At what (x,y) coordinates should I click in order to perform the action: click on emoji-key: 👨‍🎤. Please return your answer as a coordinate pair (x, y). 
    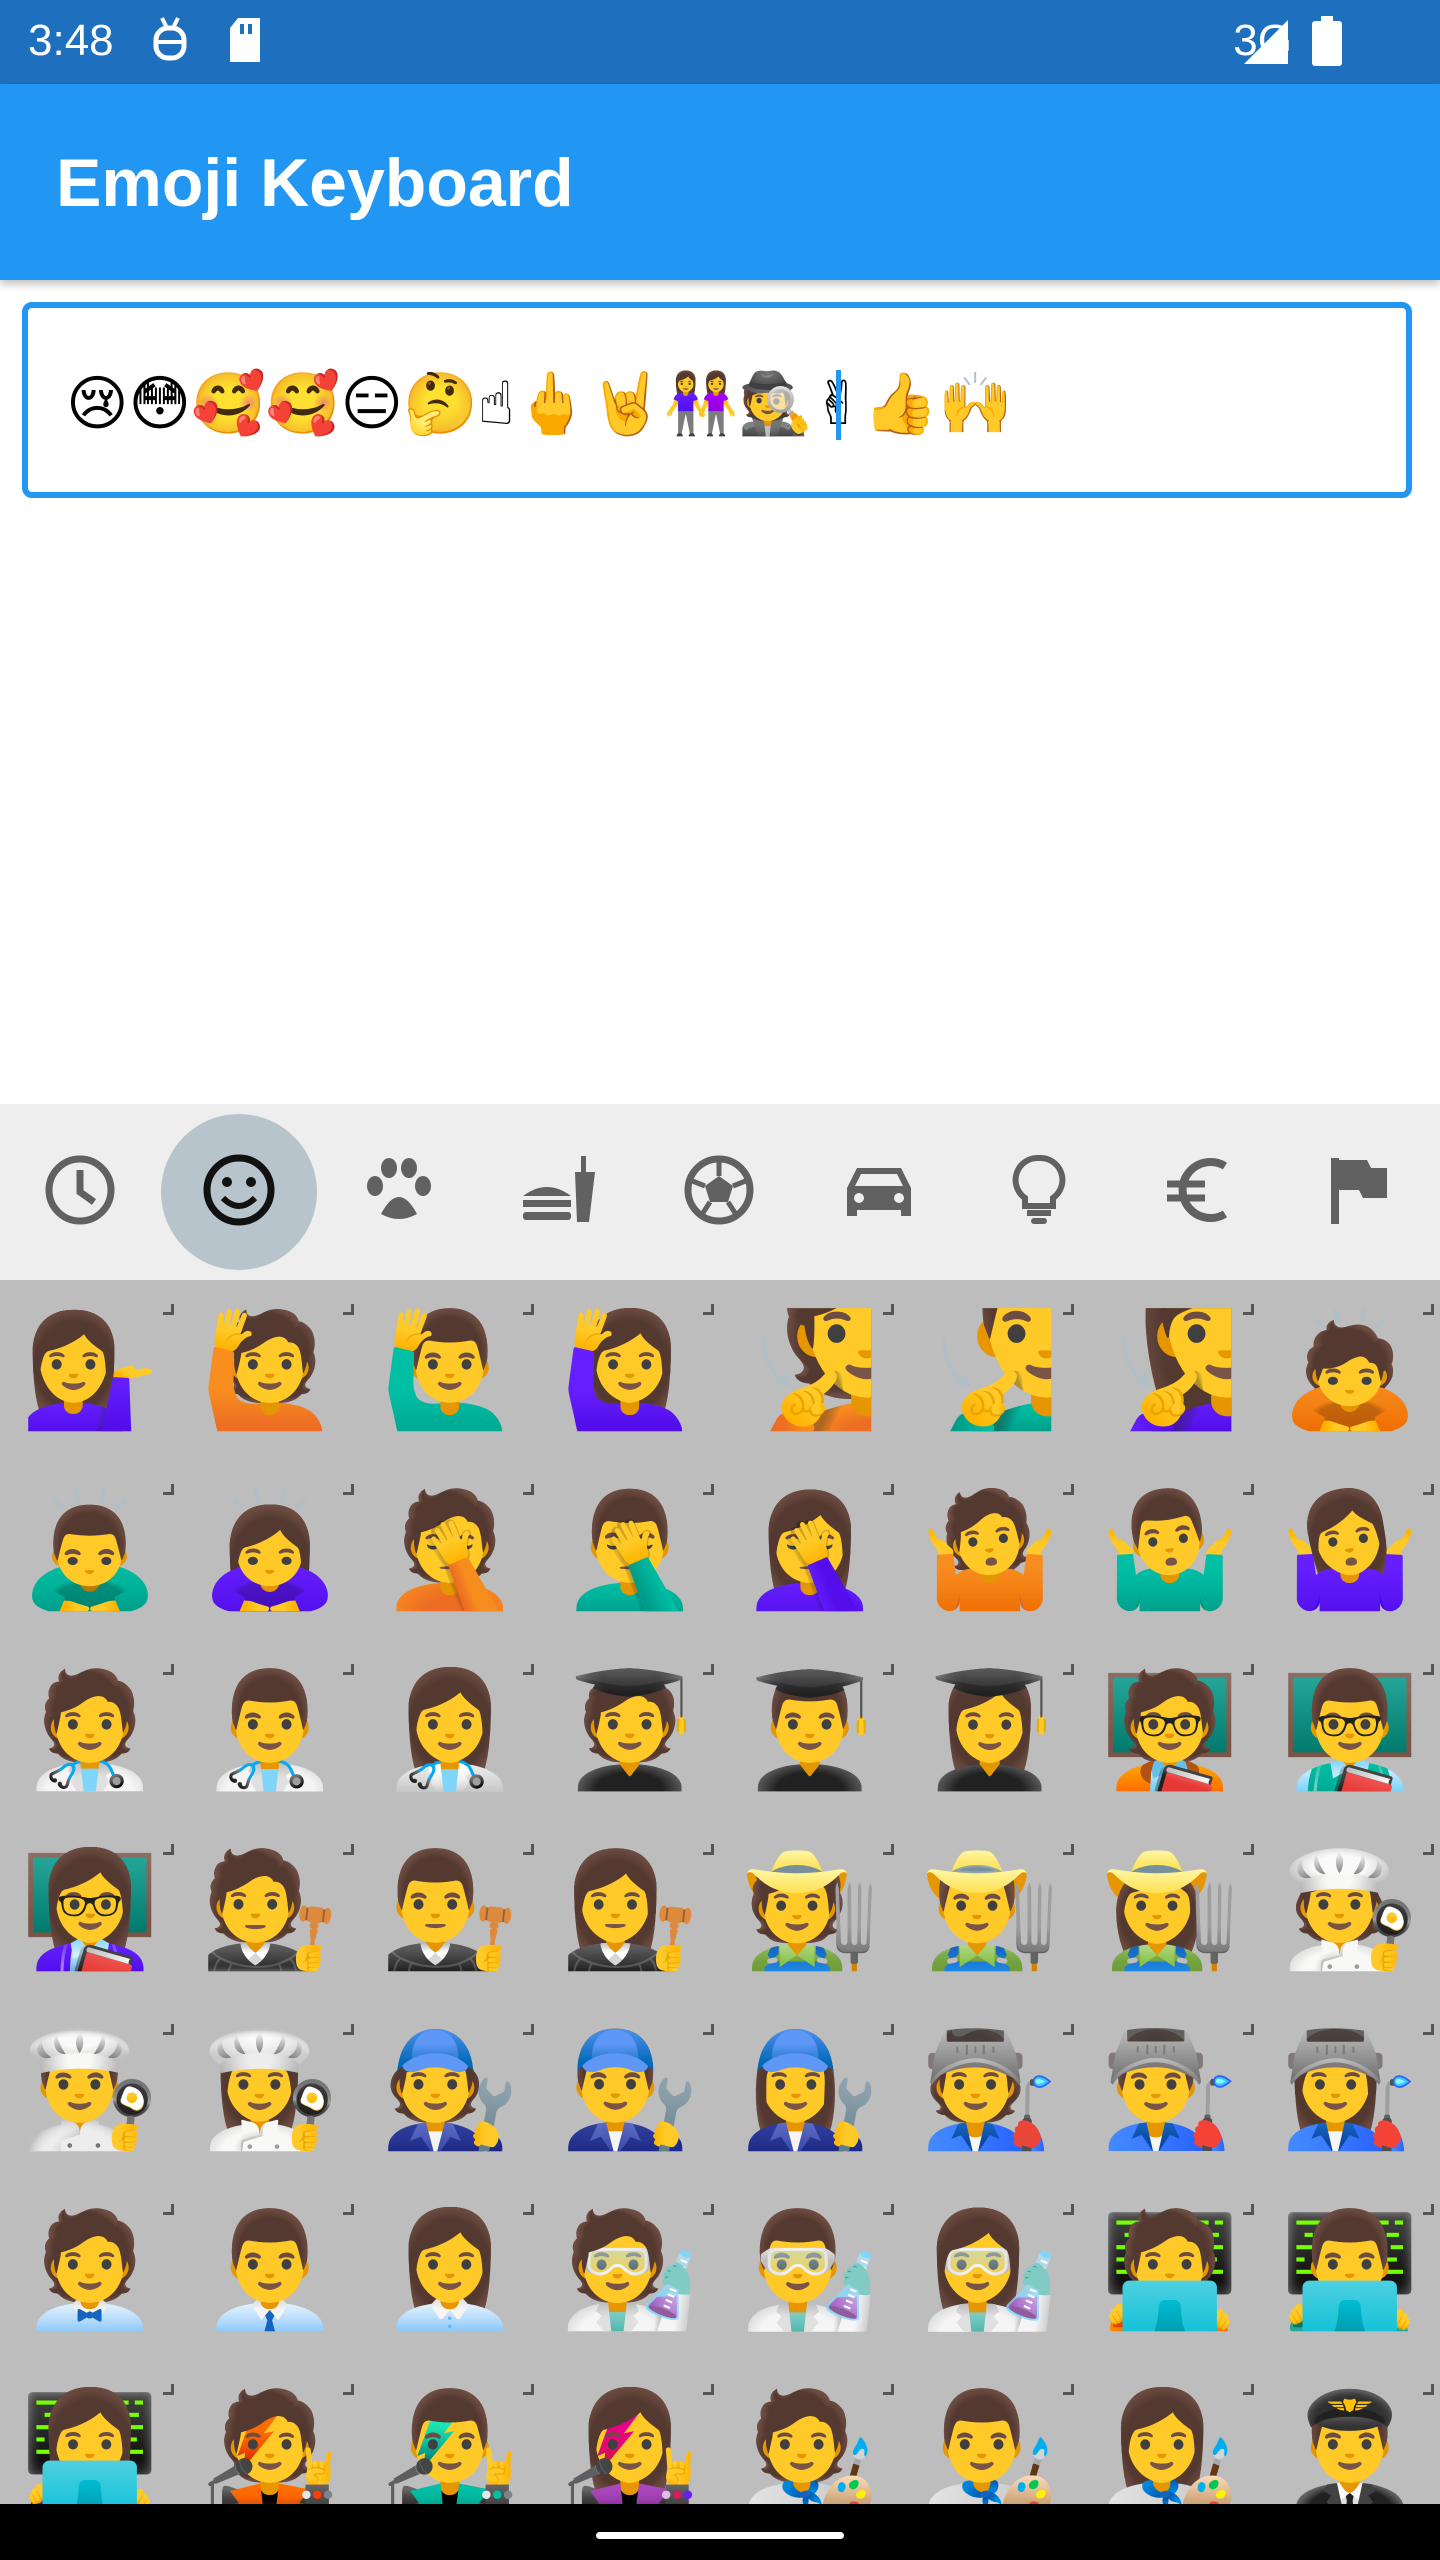
    Looking at the image, I should click on (450, 2432).